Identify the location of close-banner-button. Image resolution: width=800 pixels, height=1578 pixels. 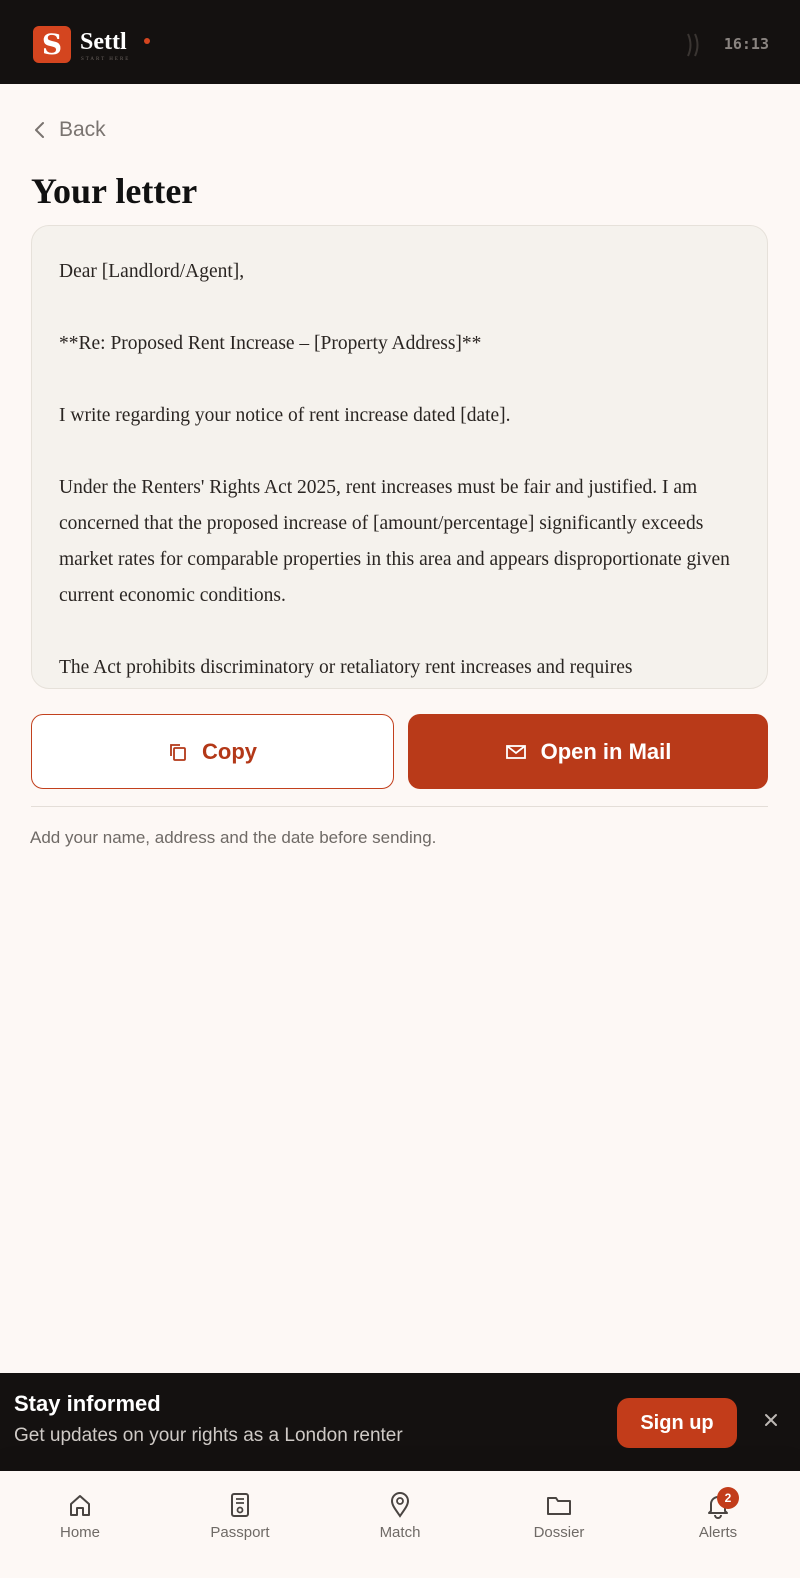
(771, 1420).